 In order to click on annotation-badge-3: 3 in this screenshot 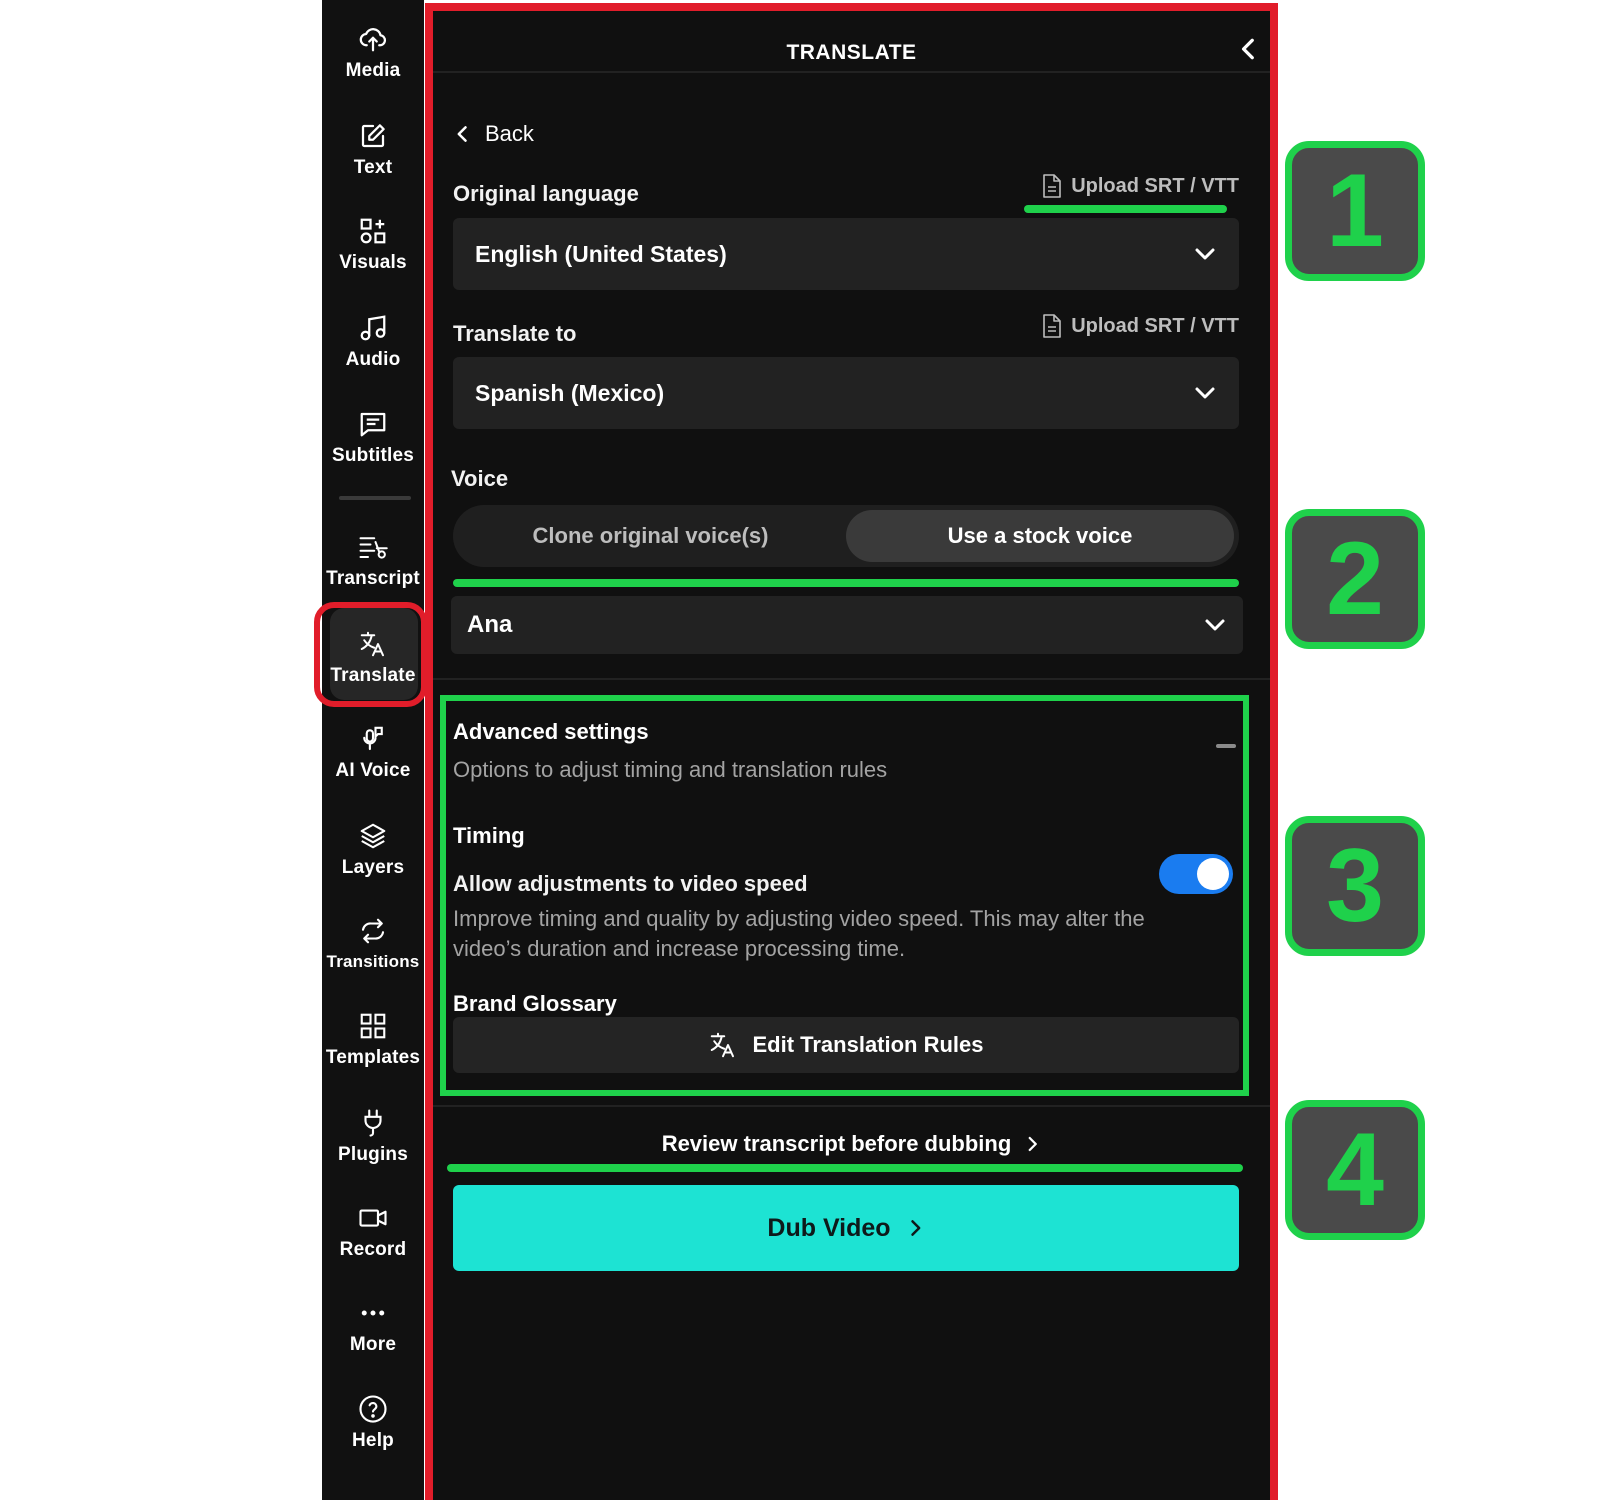, I will do `click(1355, 886)`.